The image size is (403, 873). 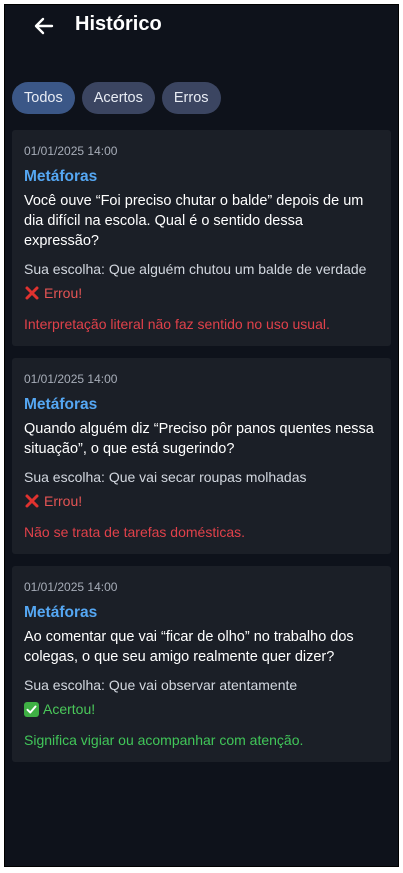 What do you see at coordinates (134, 532) in the screenshot?
I see `entry-explanation: Não se trata de tarefas domésticas.` at bounding box center [134, 532].